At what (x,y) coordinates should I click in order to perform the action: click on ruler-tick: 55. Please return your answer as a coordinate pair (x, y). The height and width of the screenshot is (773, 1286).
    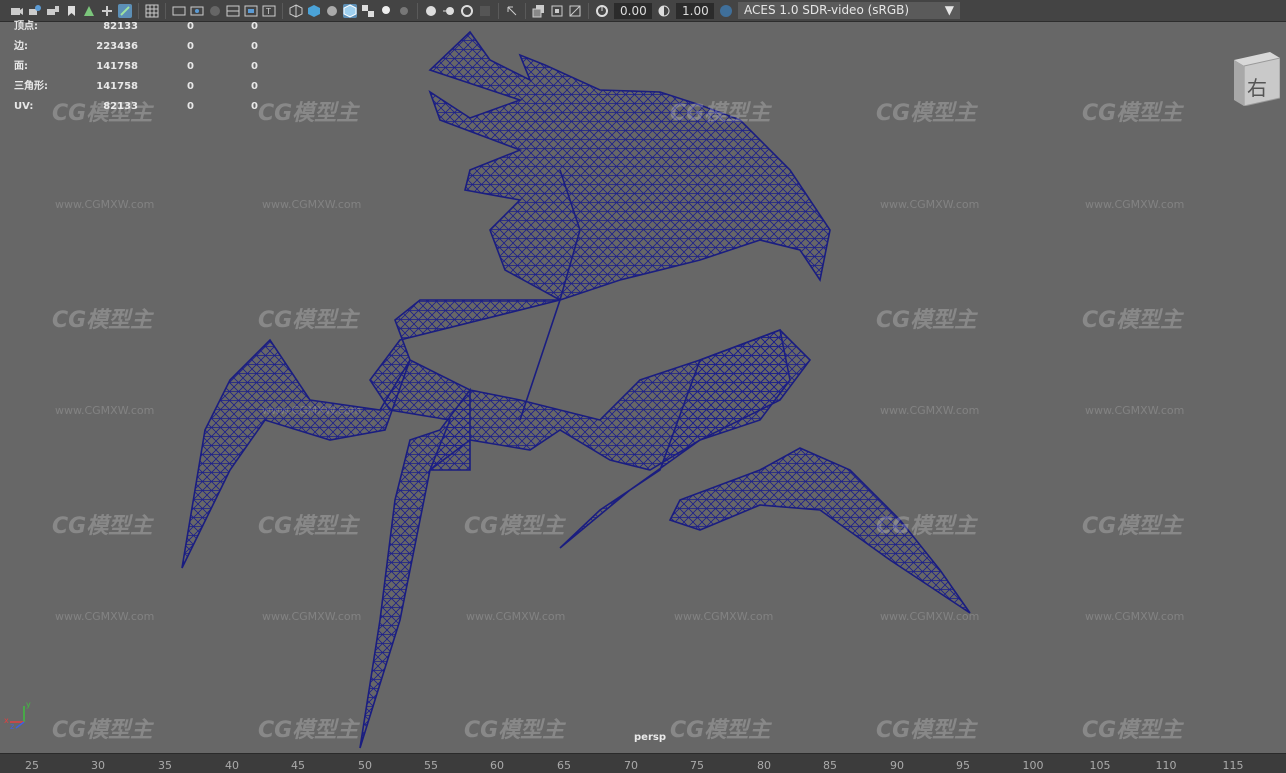
    Looking at the image, I should click on (431, 765).